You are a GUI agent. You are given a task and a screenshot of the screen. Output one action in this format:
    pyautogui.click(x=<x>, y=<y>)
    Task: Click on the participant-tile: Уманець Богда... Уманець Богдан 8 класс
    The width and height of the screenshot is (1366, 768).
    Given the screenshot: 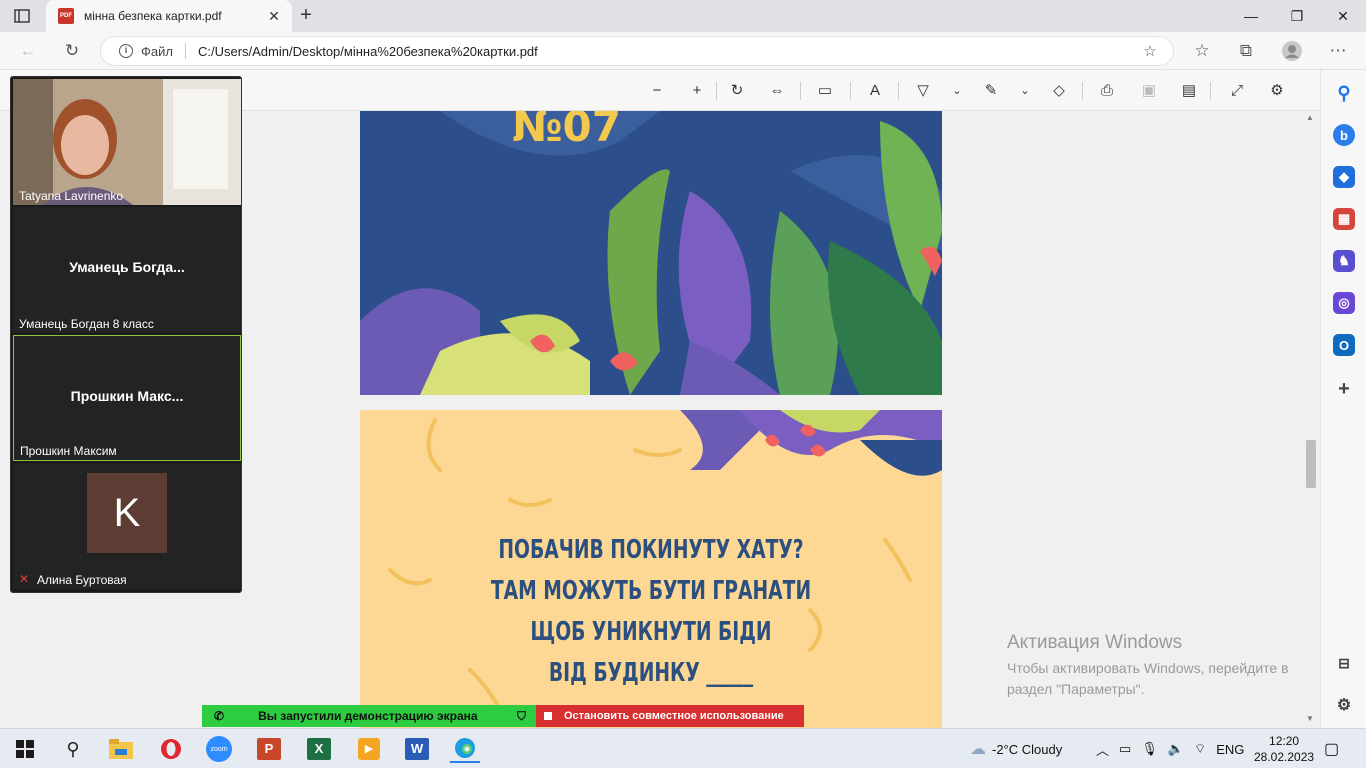 What is the action you would take?
    pyautogui.click(x=127, y=270)
    